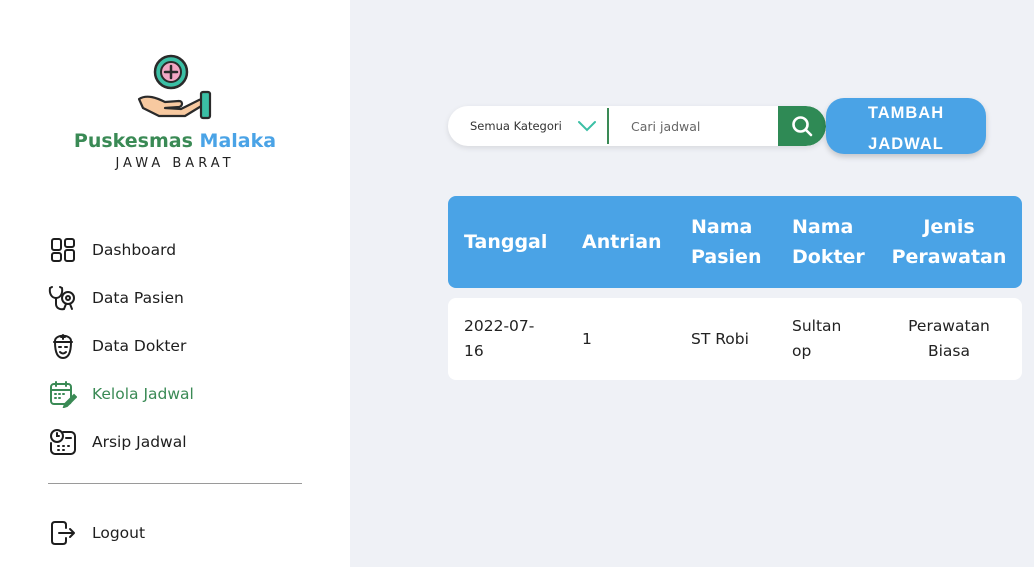 This screenshot has width=1034, height=567. Describe the element at coordinates (622, 242) in the screenshot. I see `column-header-antrian: Antrian` at that location.